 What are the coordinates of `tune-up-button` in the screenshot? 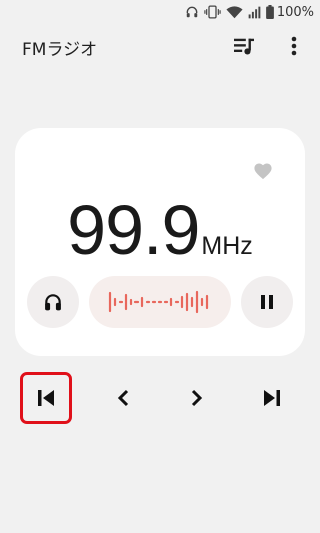 It's located at (197, 398).